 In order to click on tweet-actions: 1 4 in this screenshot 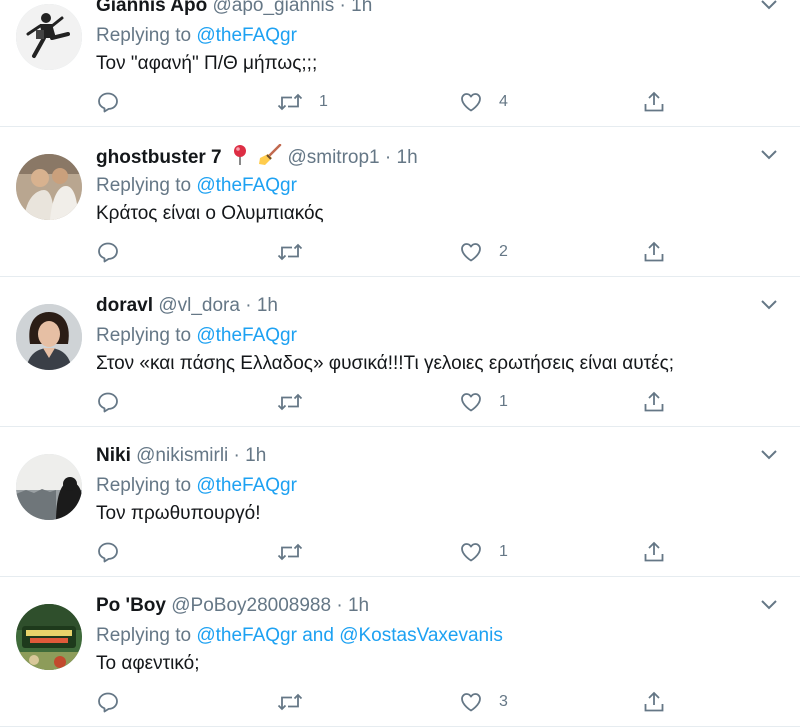, I will do `click(396, 102)`.